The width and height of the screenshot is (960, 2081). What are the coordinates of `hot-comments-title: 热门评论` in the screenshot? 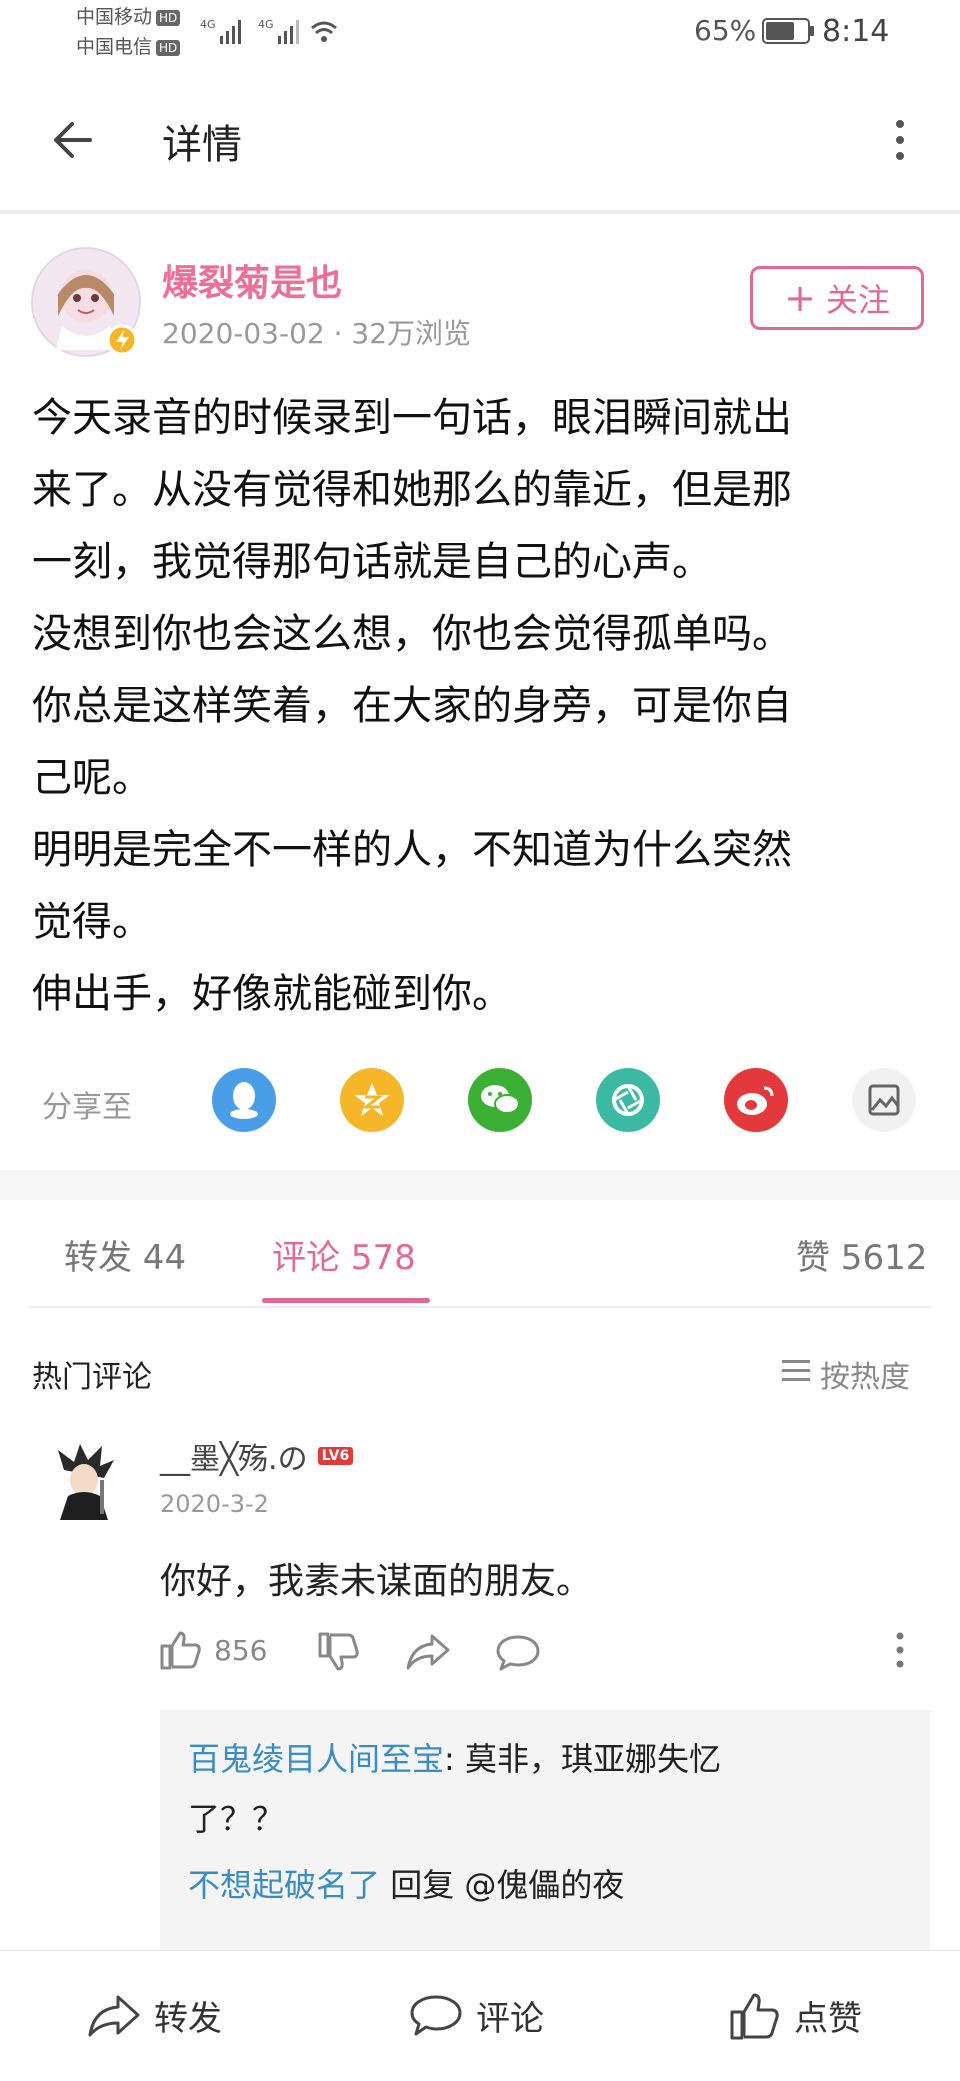 It's located at (92, 1377).